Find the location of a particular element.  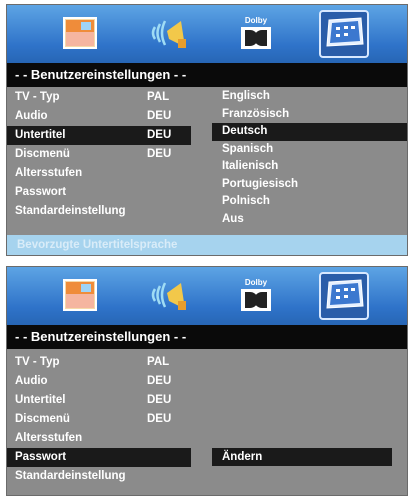

menu-item-password: Passwort is located at coordinates (99, 457).